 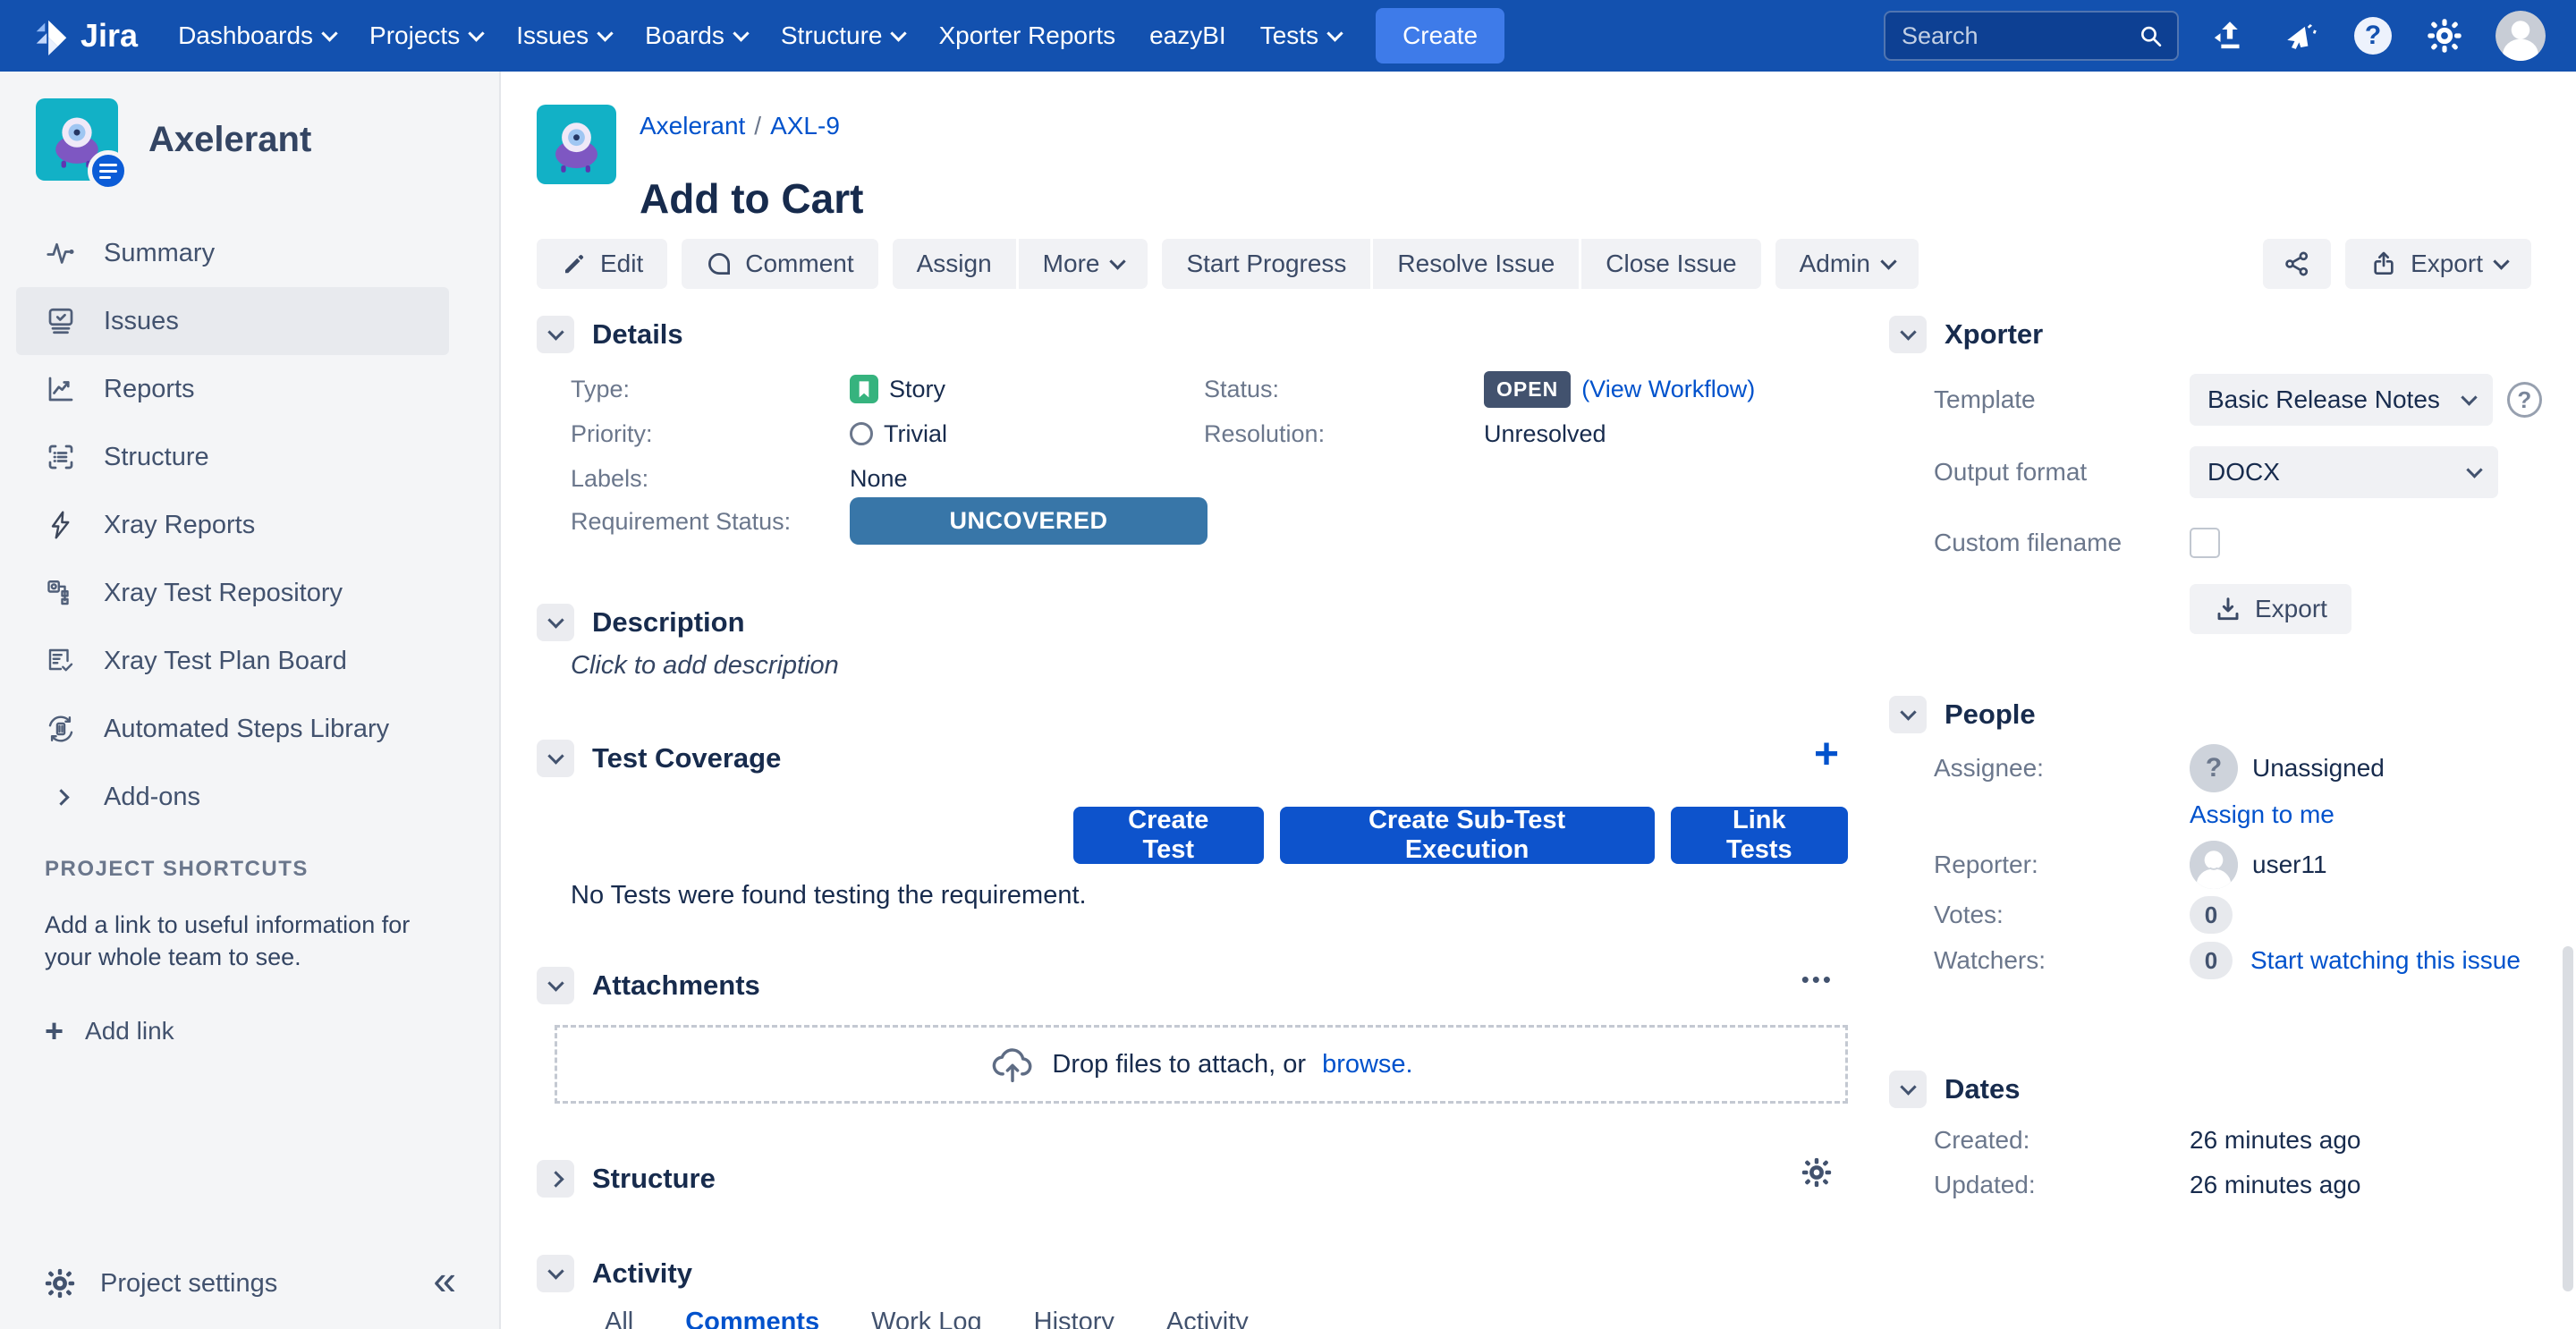 What do you see at coordinates (232, 321) in the screenshot?
I see `sidebar-item-issues: Issues` at bounding box center [232, 321].